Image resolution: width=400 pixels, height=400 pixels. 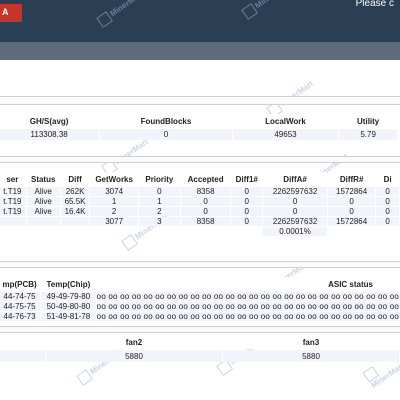 What do you see at coordinates (166, 134) in the screenshot?
I see `summary-value: 0` at bounding box center [166, 134].